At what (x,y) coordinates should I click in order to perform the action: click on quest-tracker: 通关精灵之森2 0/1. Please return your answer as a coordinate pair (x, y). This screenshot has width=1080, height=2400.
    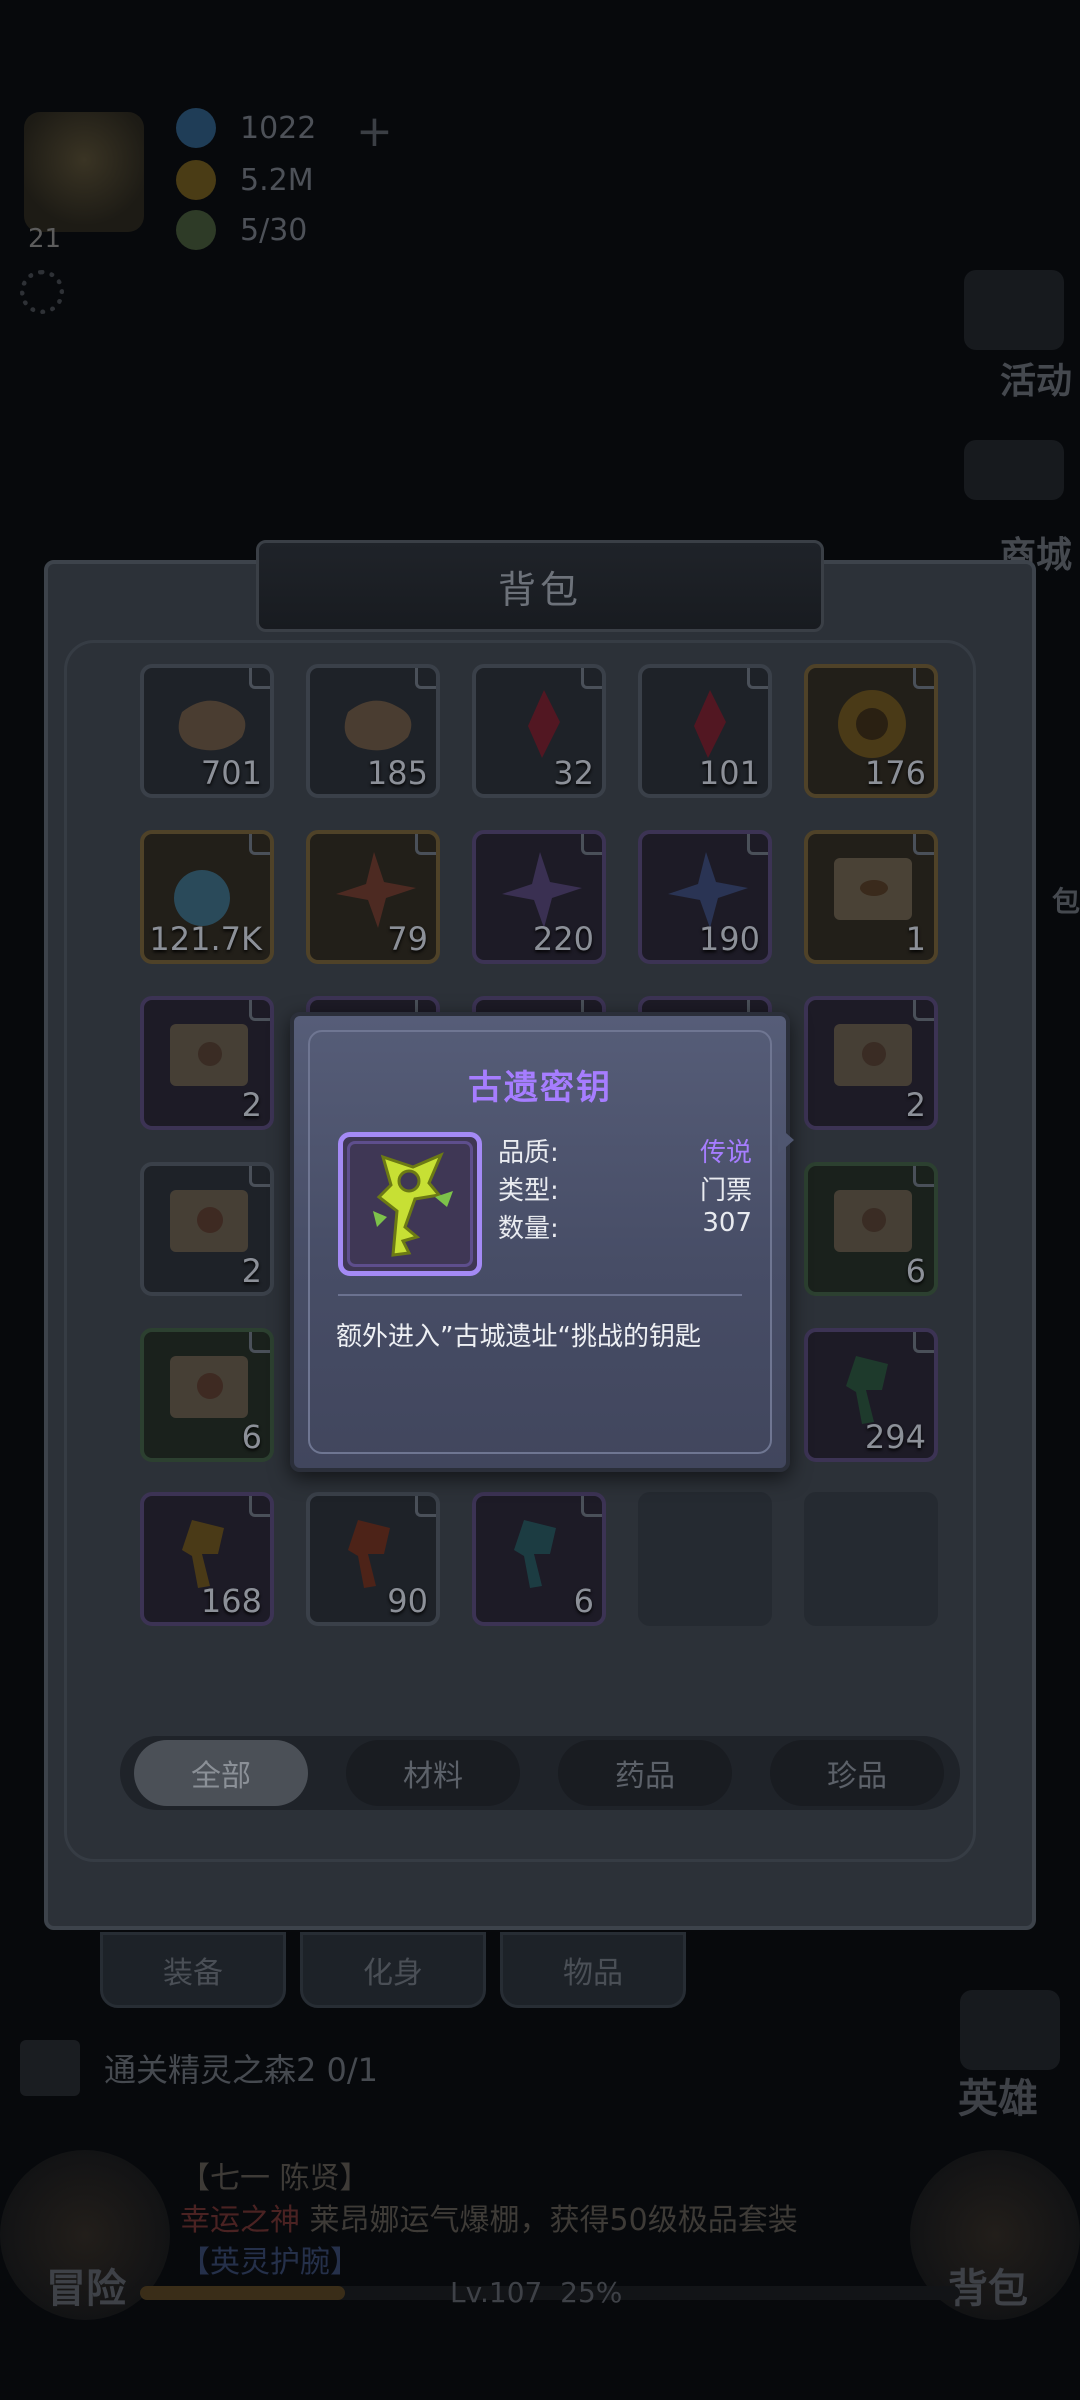
    Looking at the image, I should click on (199, 2068).